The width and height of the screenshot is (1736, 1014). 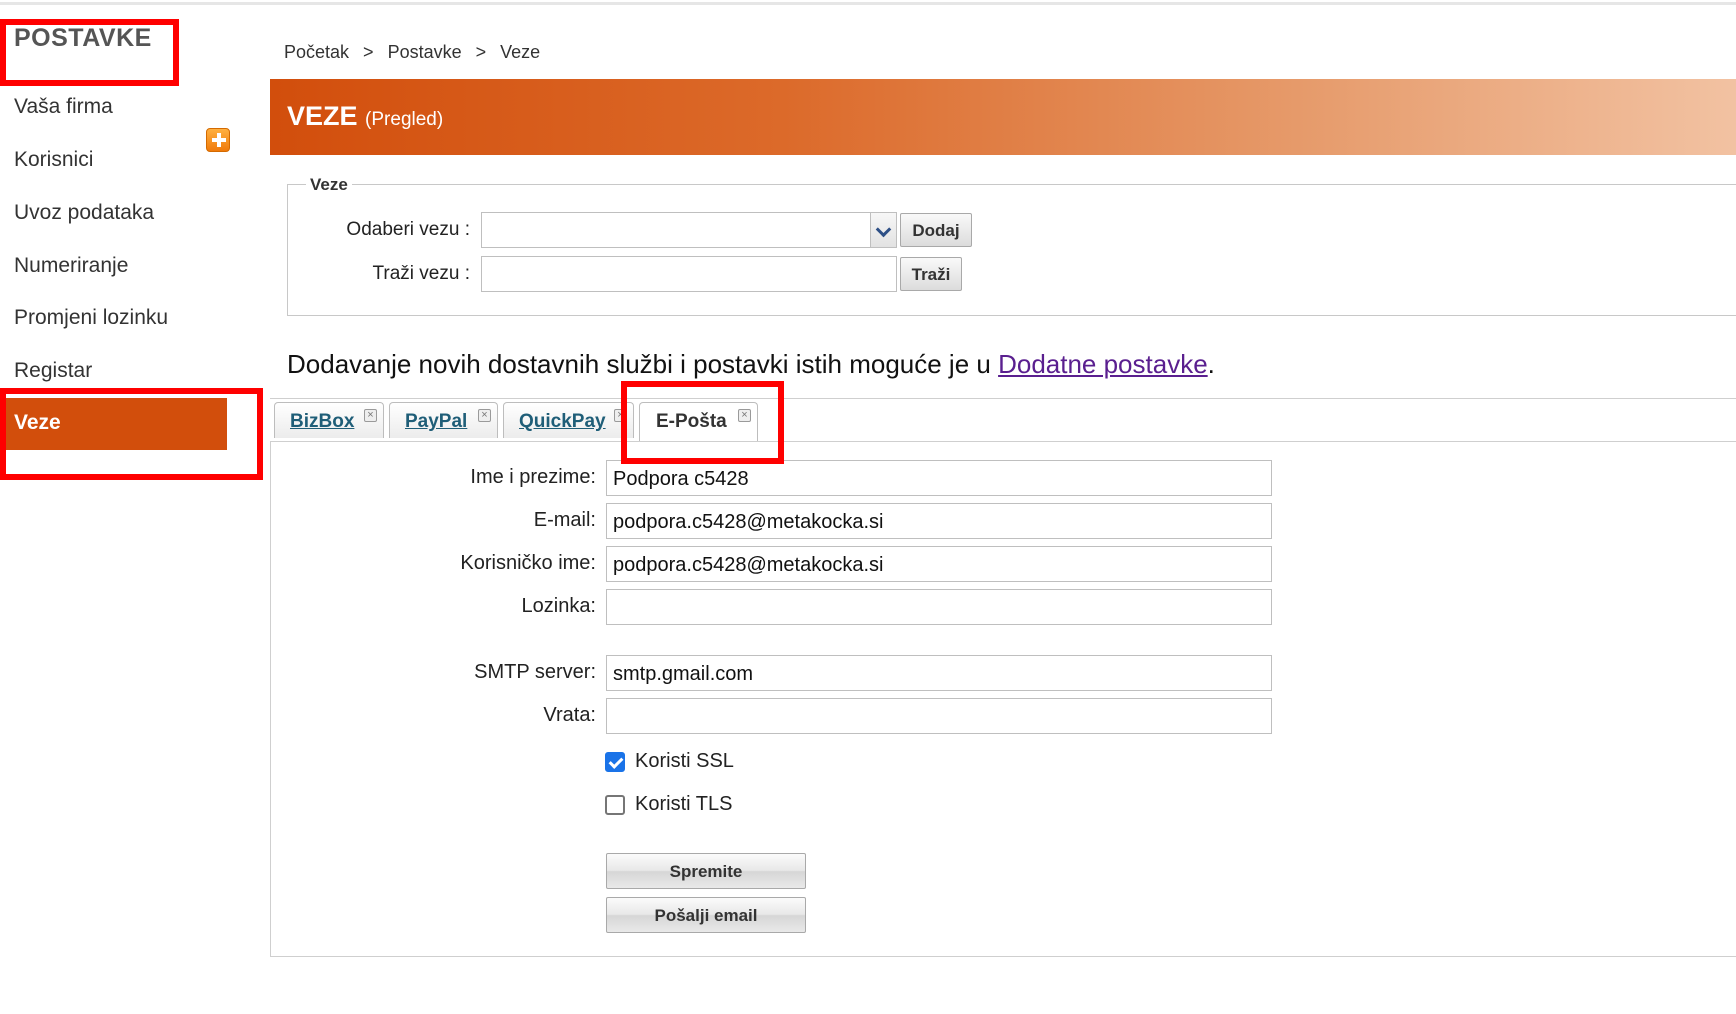 What do you see at coordinates (939, 564) in the screenshot?
I see `username-field: podpora.c5428@metakocka.si` at bounding box center [939, 564].